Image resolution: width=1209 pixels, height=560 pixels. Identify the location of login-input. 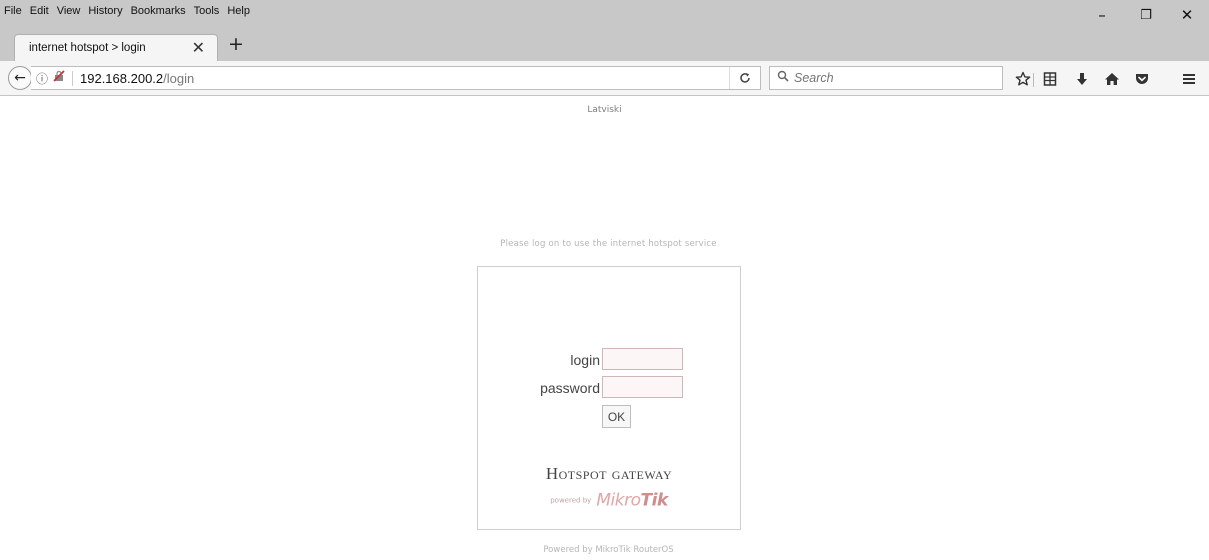
(642, 359).